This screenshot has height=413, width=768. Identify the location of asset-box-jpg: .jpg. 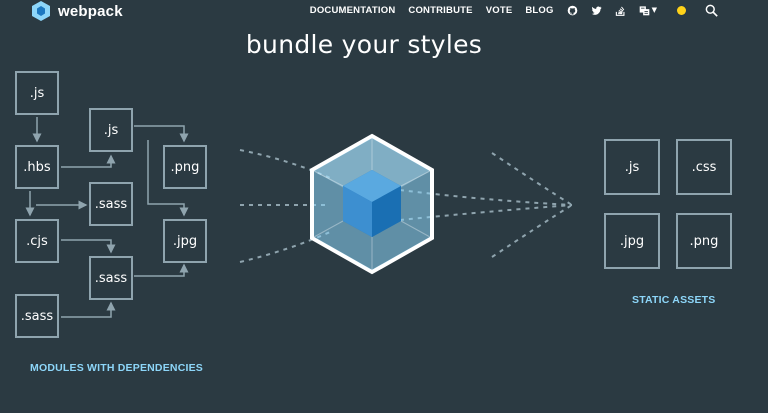
(632, 241).